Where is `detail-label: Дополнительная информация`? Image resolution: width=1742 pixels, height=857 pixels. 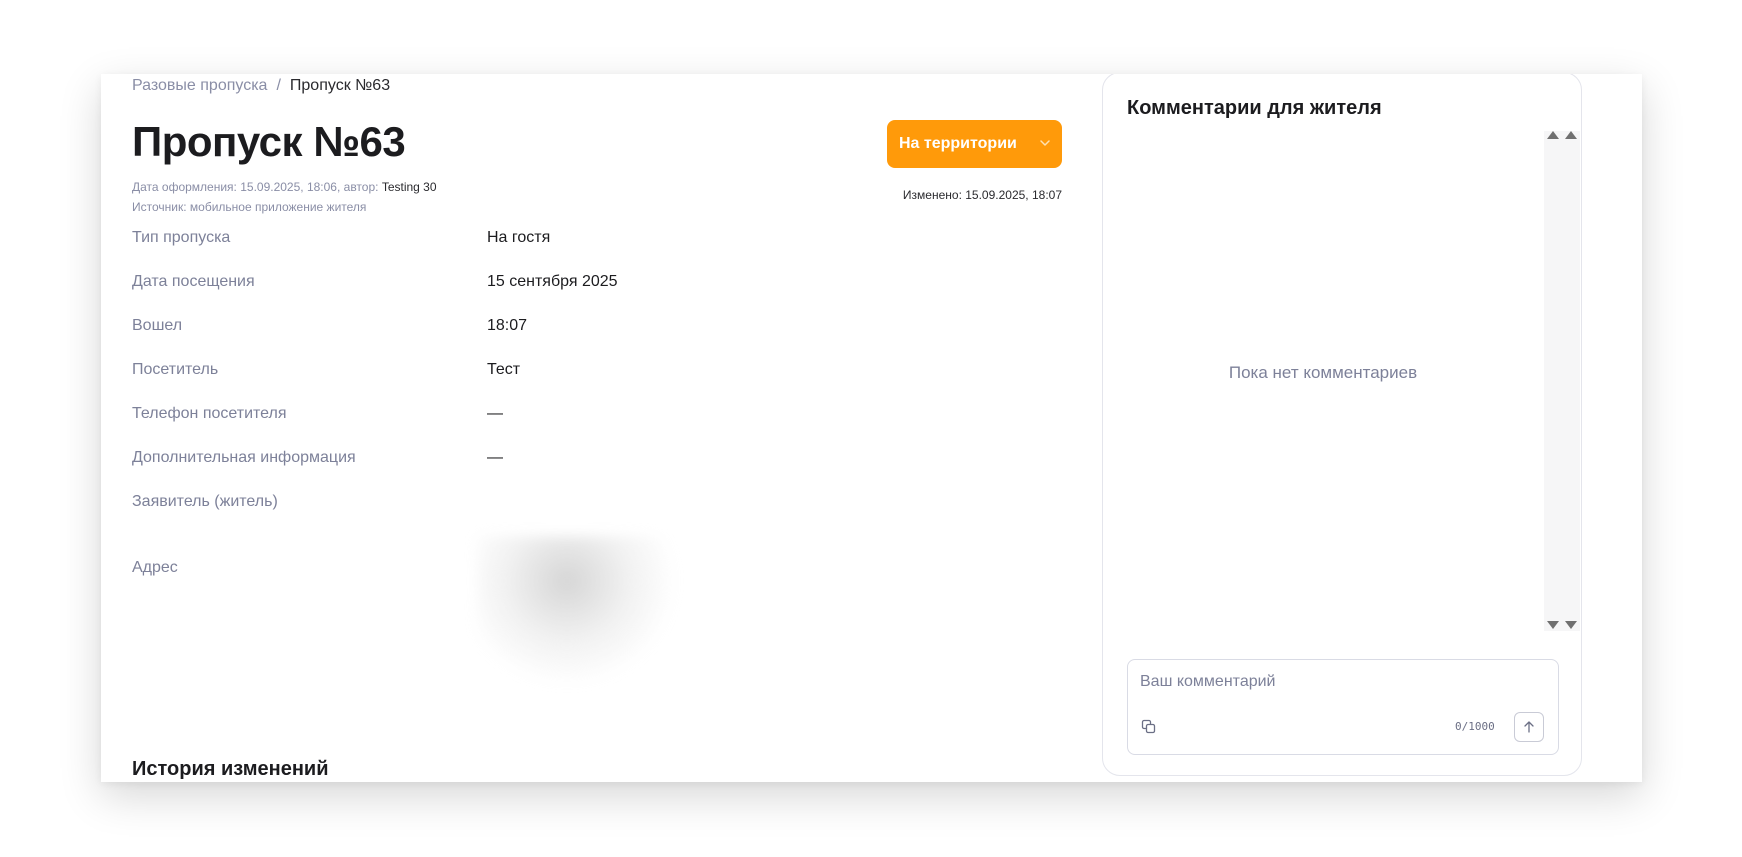
detail-label: Дополнительная информация is located at coordinates (244, 457).